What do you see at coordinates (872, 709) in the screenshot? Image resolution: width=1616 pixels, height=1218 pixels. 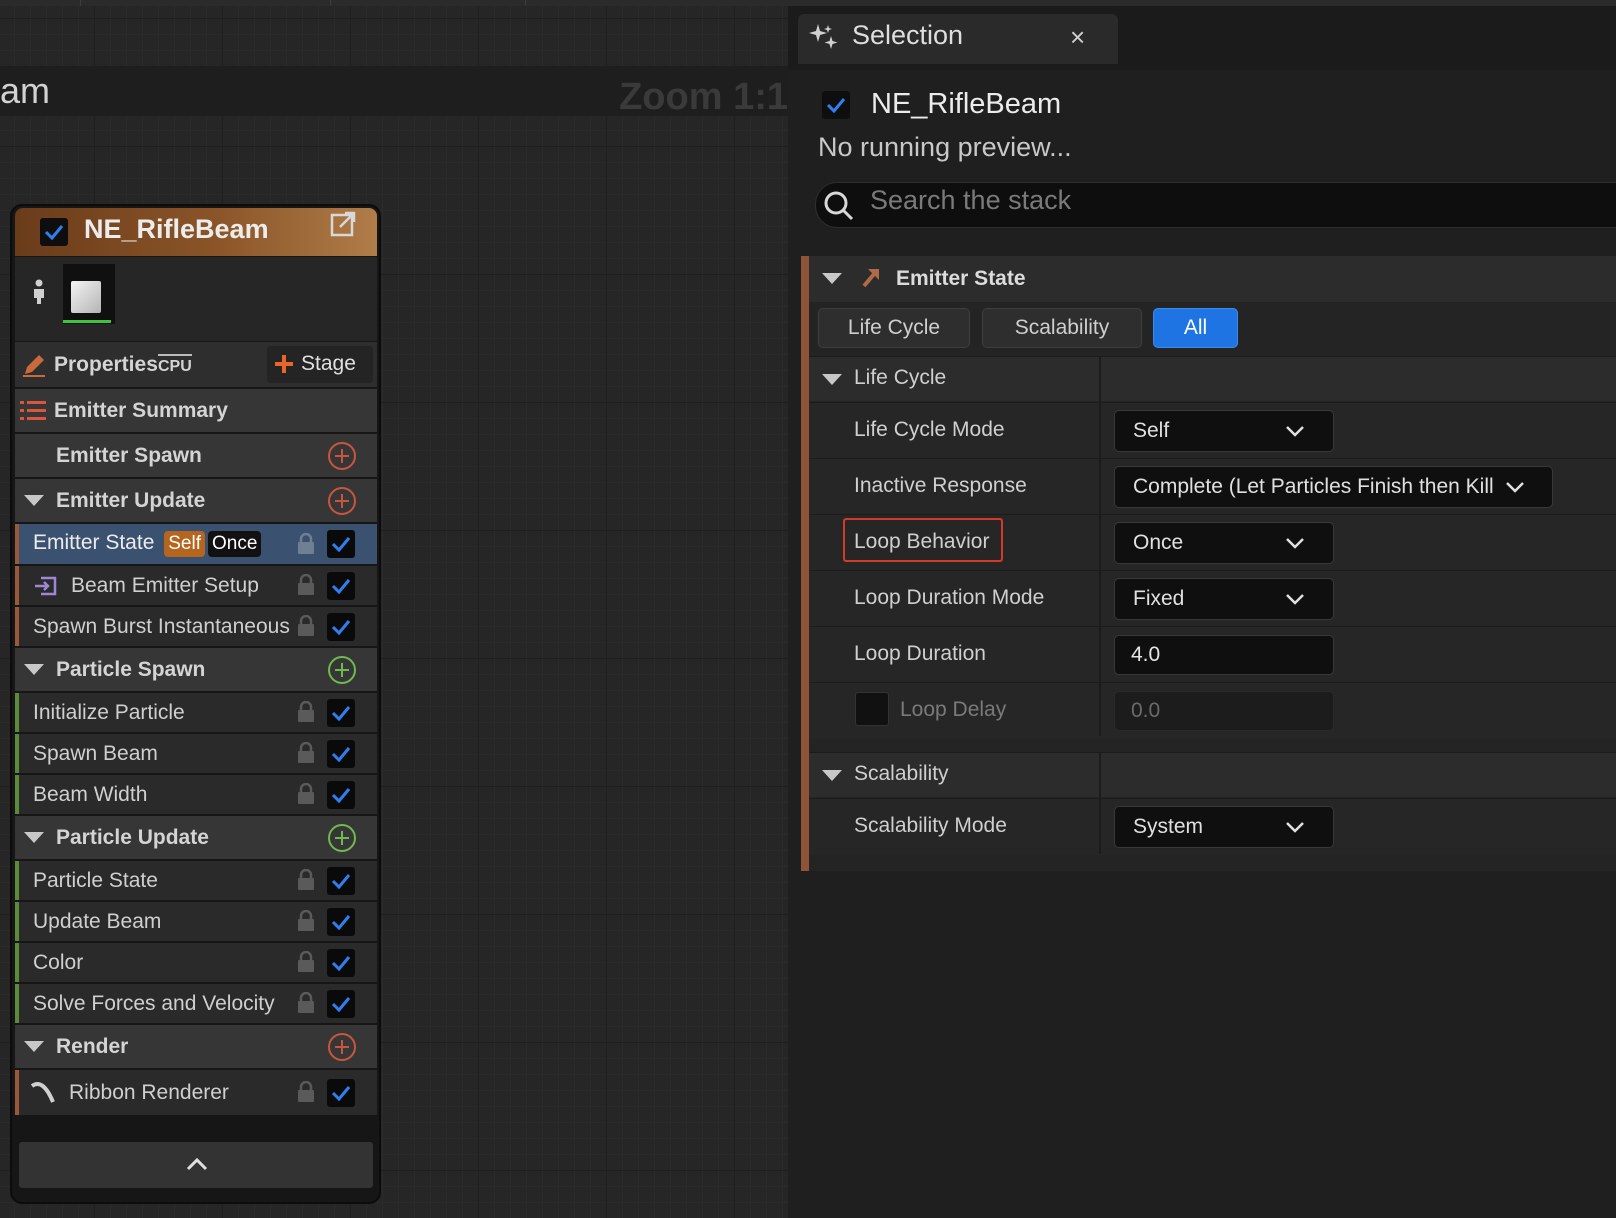 I see `loop-delay-checkbox` at bounding box center [872, 709].